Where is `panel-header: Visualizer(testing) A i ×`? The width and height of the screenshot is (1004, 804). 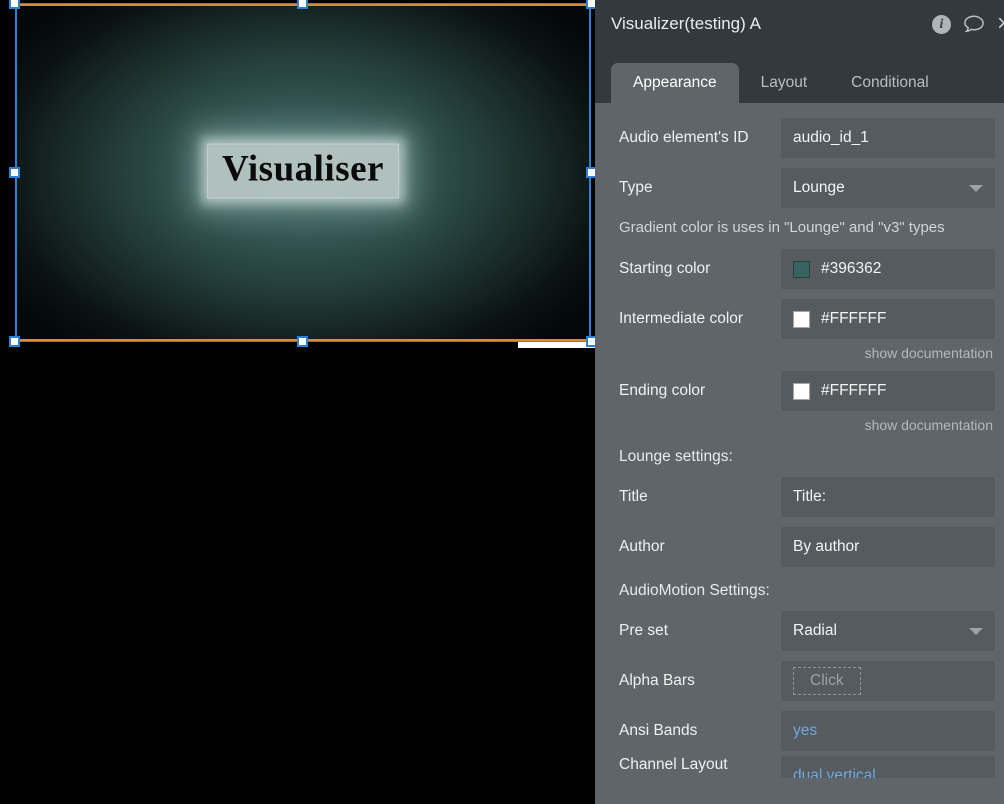 panel-header: Visualizer(testing) A i × is located at coordinates (799, 24).